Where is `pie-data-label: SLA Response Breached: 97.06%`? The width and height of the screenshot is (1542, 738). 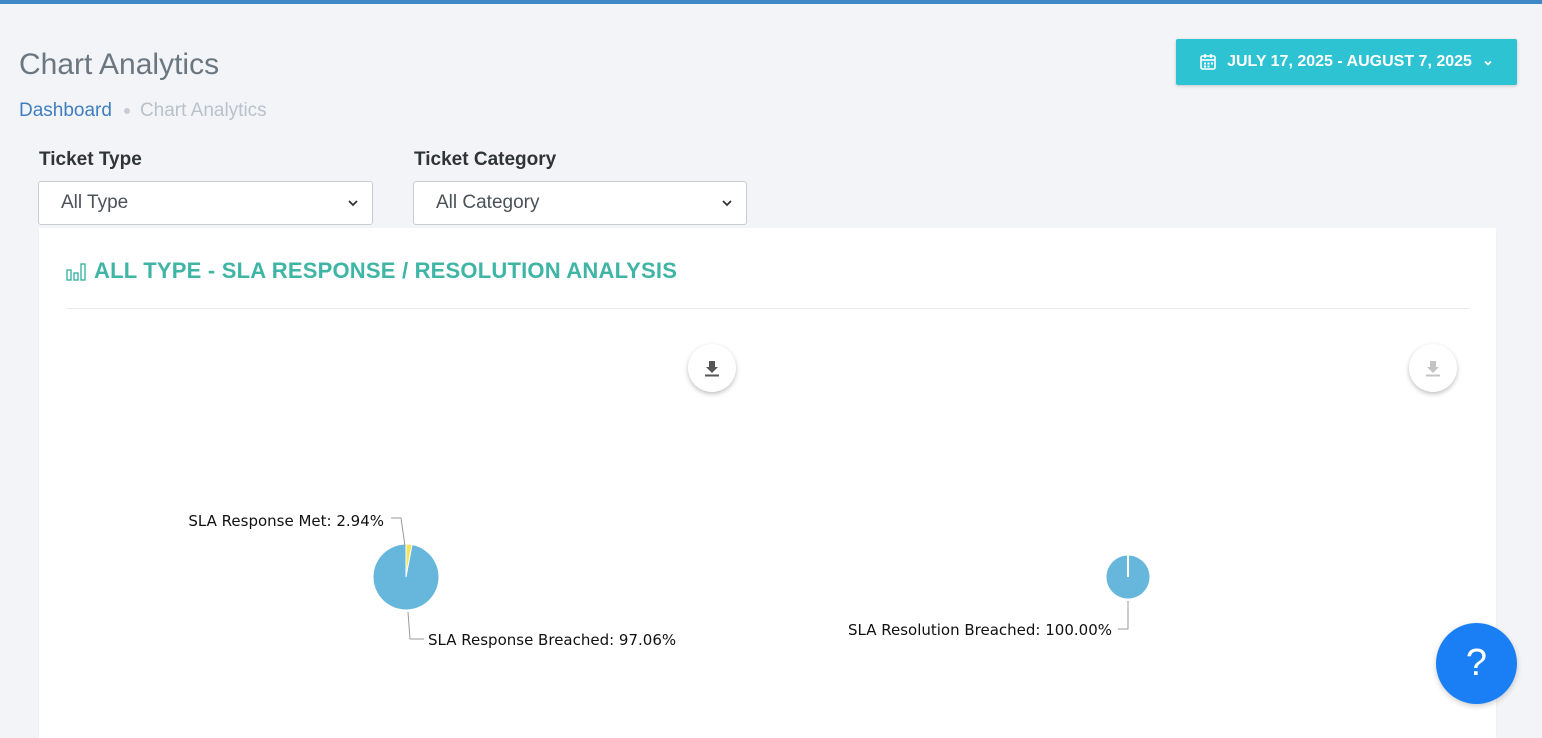
pie-data-label: SLA Response Breached: 97.06% is located at coordinates (552, 640).